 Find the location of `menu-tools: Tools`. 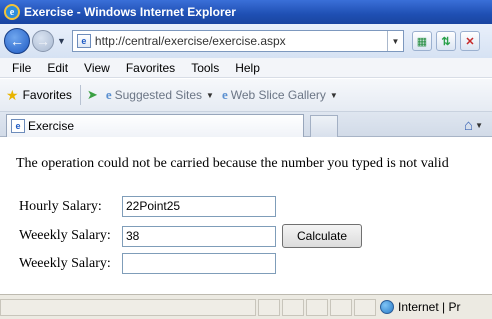

menu-tools: Tools is located at coordinates (205, 68).